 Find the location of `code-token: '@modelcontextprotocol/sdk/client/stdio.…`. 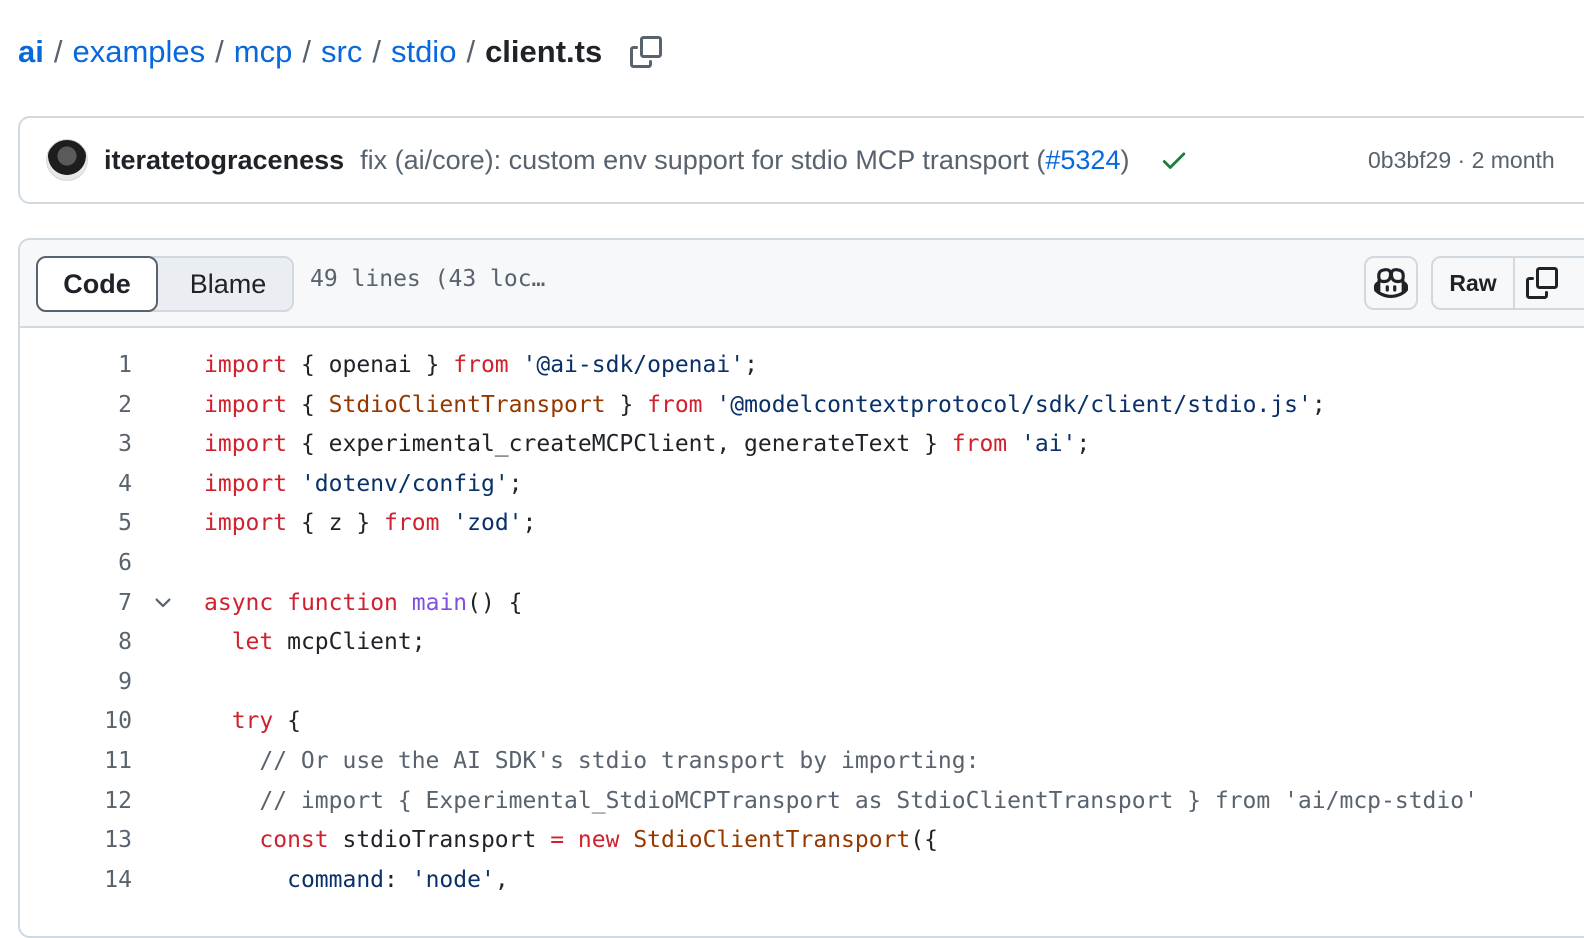

code-token: '@modelcontextprotocol/sdk/client/stdio.… is located at coordinates (1014, 404).